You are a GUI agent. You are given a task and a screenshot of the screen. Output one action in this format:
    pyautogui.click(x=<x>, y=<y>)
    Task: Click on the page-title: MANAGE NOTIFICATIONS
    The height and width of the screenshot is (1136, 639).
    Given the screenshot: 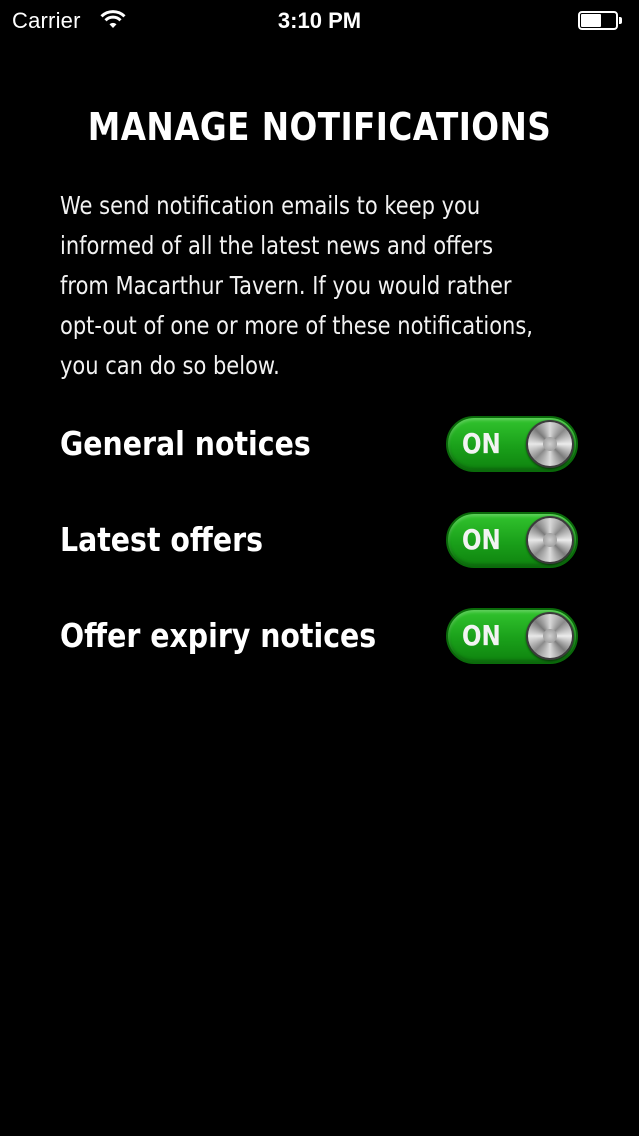 What is the action you would take?
    pyautogui.click(x=319, y=127)
    